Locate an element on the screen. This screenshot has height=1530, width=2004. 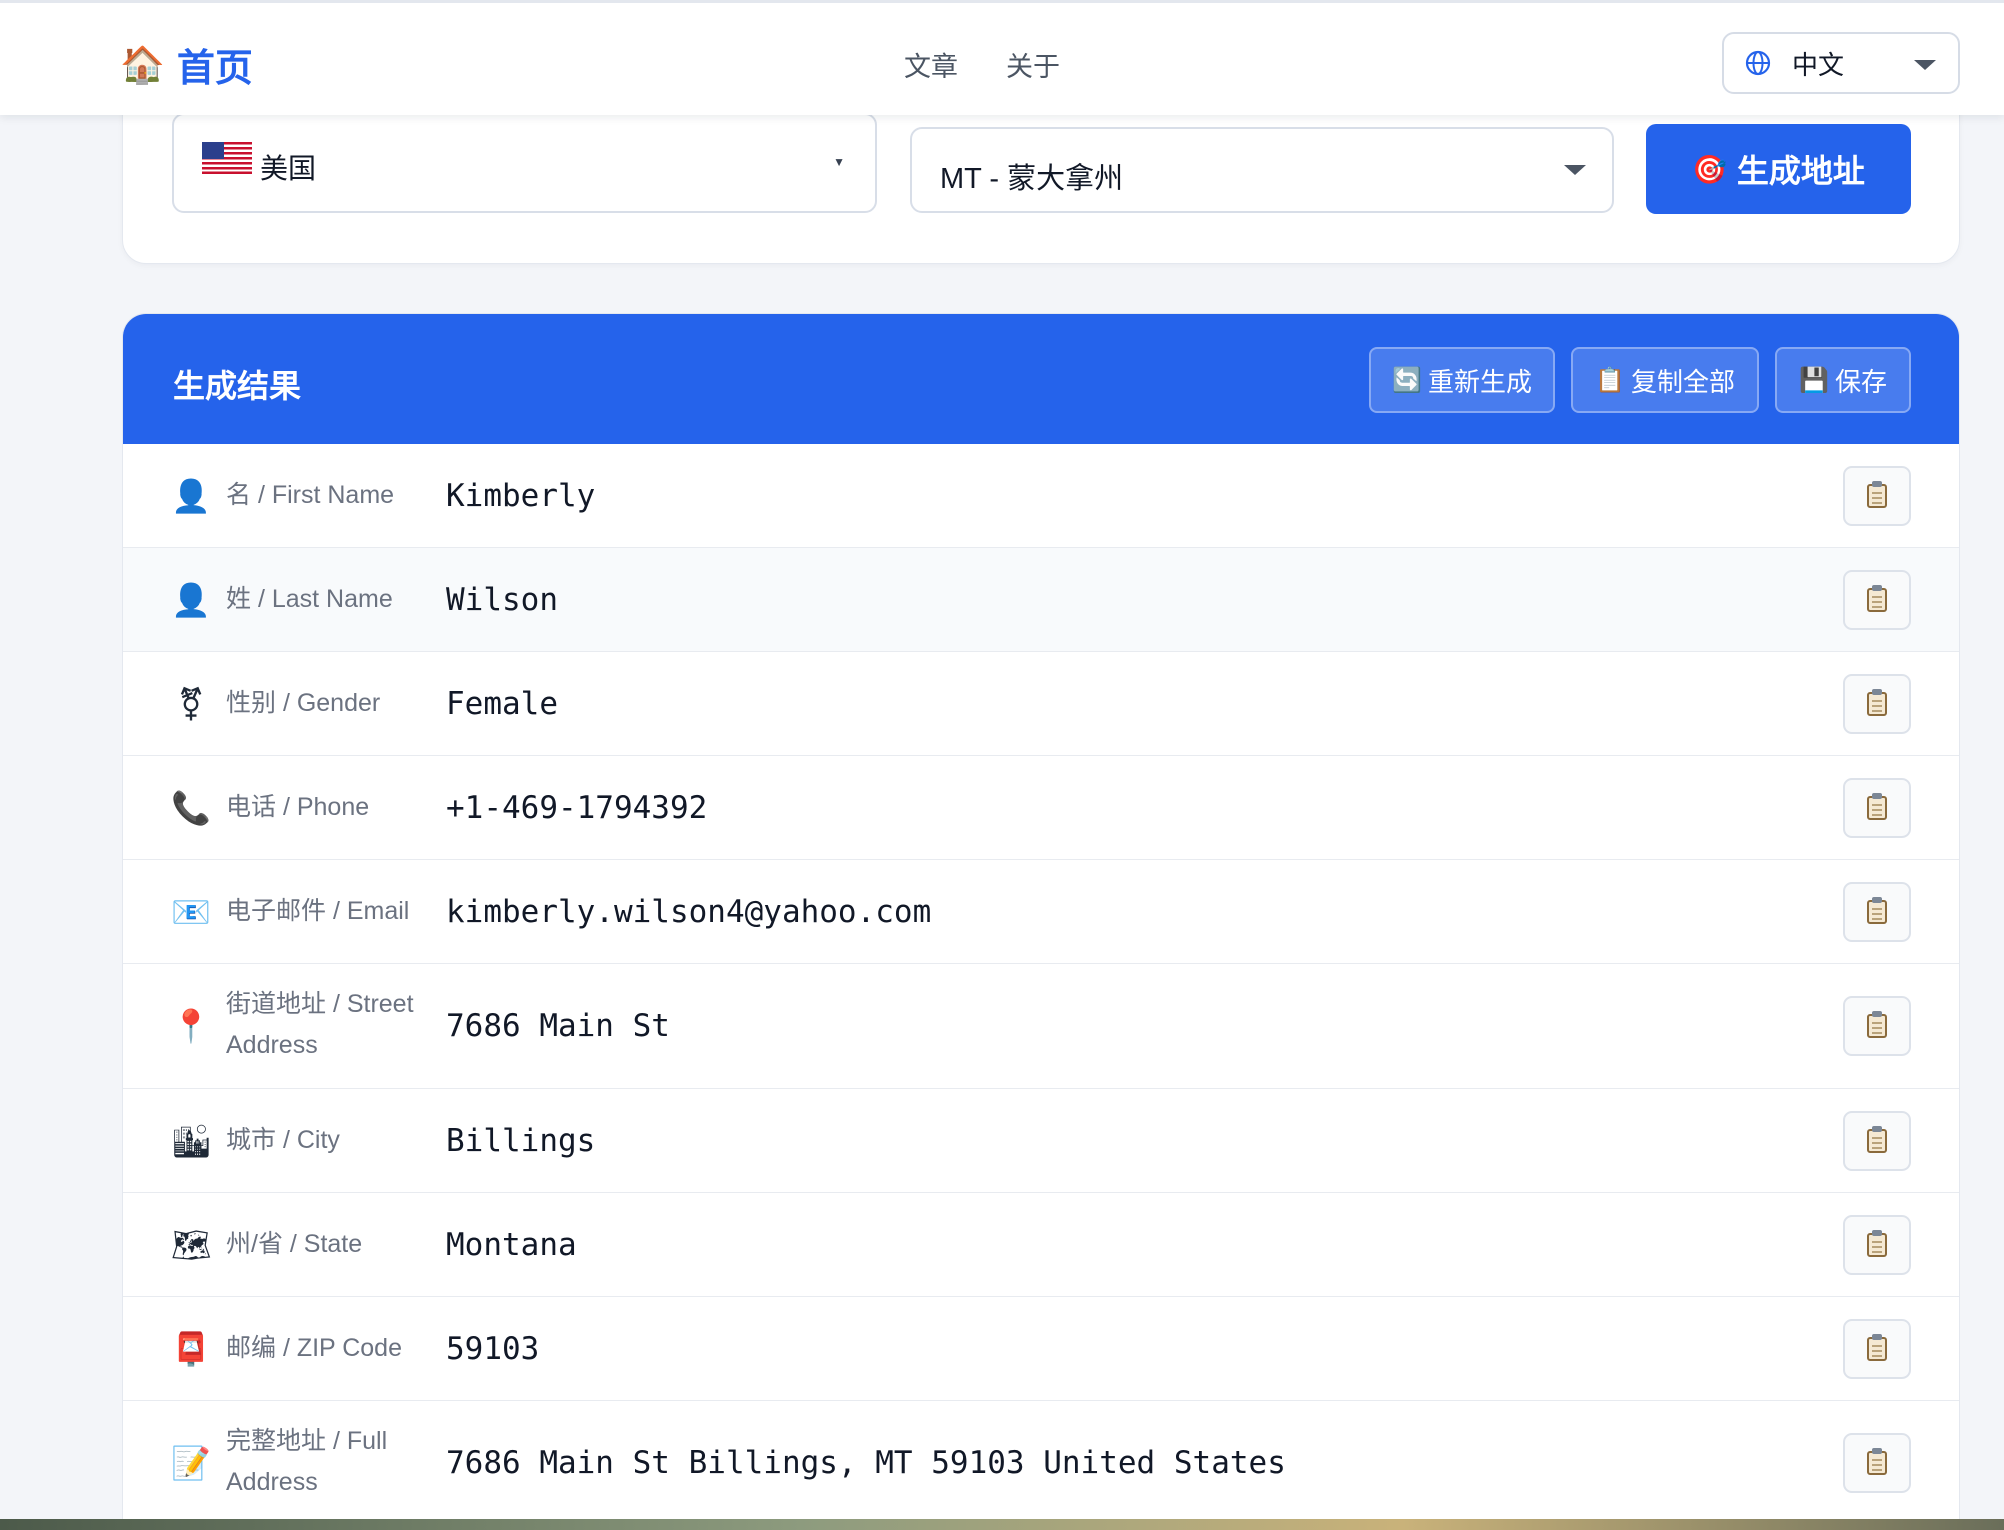
field-value: +1-469-1794392 is located at coordinates (577, 808).